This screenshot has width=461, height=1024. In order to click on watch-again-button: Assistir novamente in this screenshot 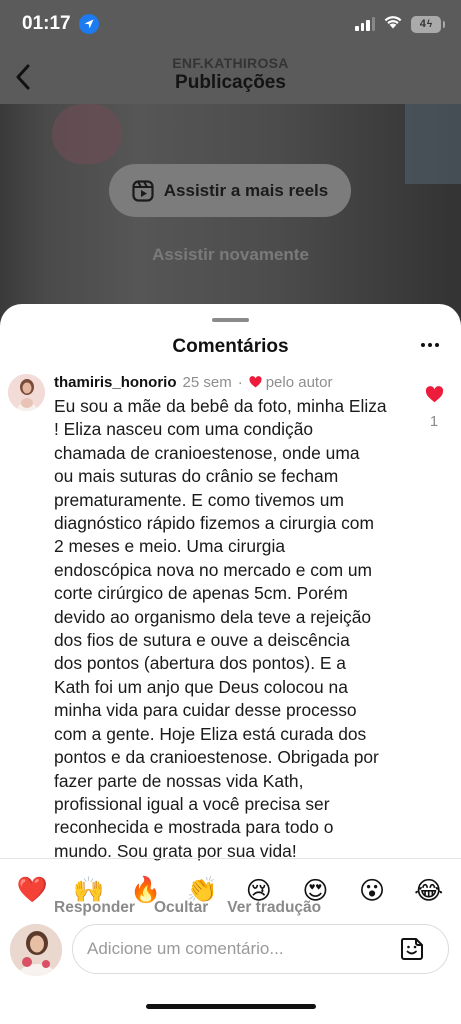, I will do `click(230, 255)`.